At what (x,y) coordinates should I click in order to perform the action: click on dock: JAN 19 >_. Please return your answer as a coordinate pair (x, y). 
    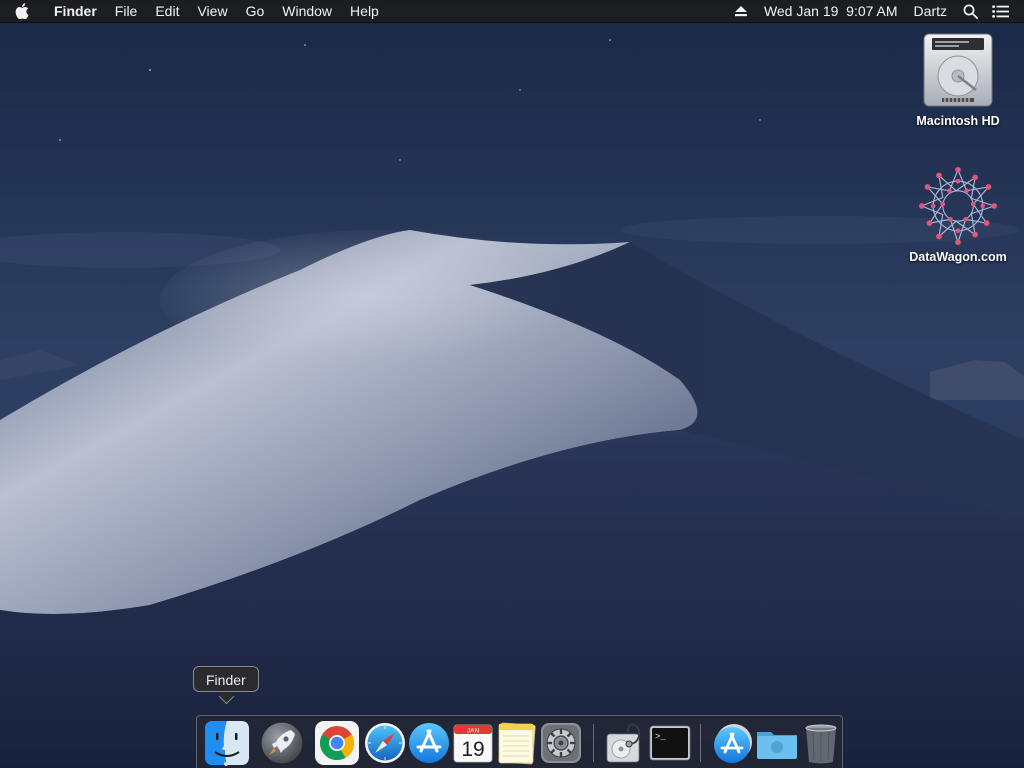
    Looking at the image, I should click on (519, 741).